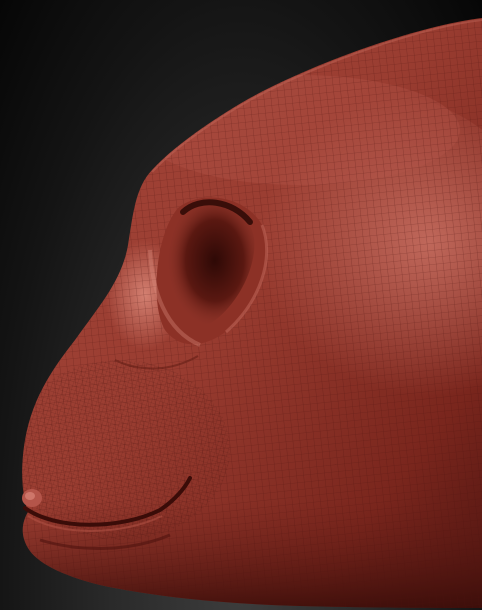 This screenshot has width=482, height=610. I want to click on snout-tip, so click(32, 498).